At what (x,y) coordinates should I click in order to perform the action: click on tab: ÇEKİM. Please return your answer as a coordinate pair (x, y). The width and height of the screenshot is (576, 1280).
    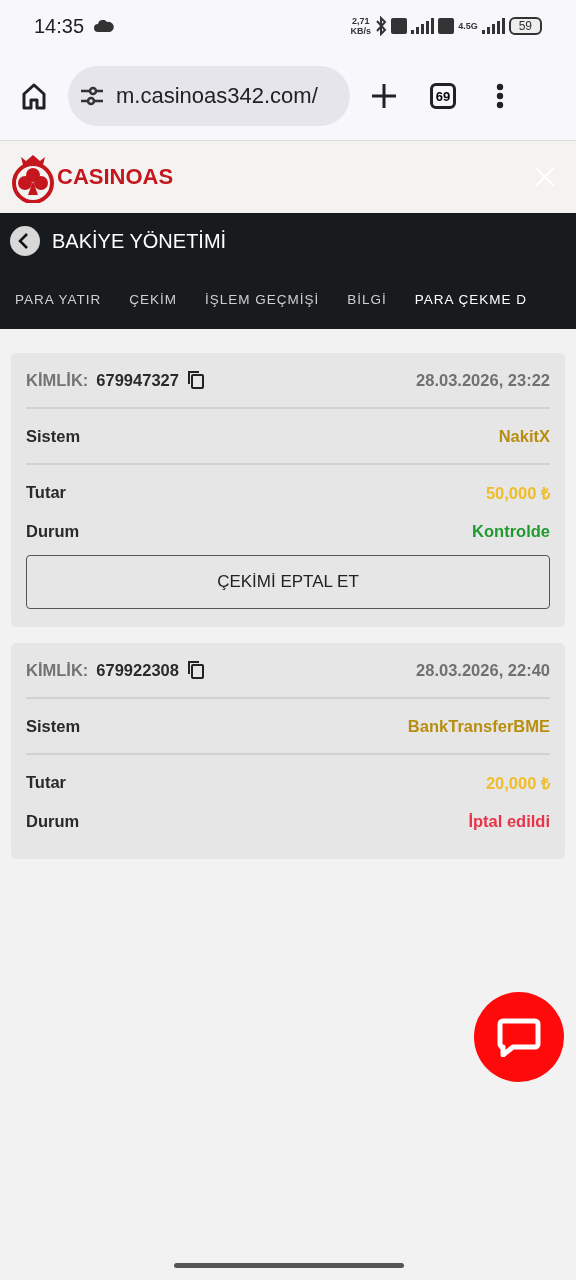
    Looking at the image, I should click on (153, 299).